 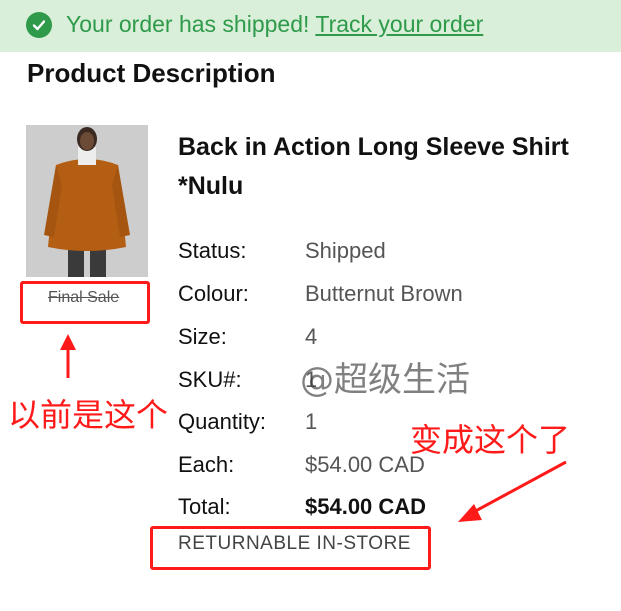 What do you see at coordinates (490, 440) in the screenshot?
I see `annotation-after: 变成这个了` at bounding box center [490, 440].